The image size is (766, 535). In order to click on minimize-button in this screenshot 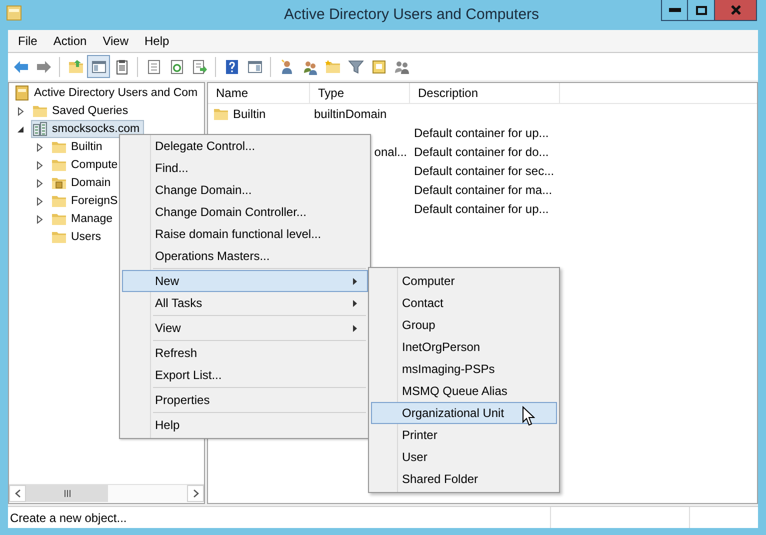, I will do `click(674, 10)`.